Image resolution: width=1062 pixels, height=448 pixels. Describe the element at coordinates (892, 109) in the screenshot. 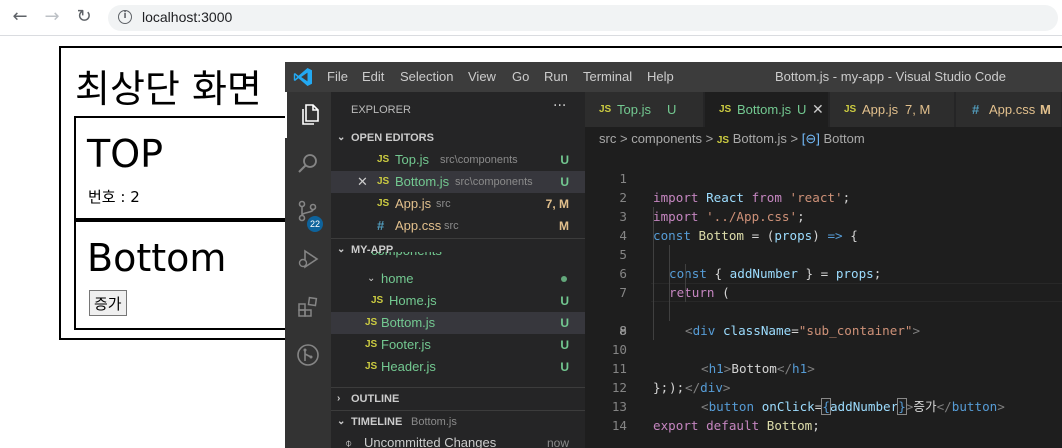

I see `tab-app-js: JS App.js 7, M` at that location.